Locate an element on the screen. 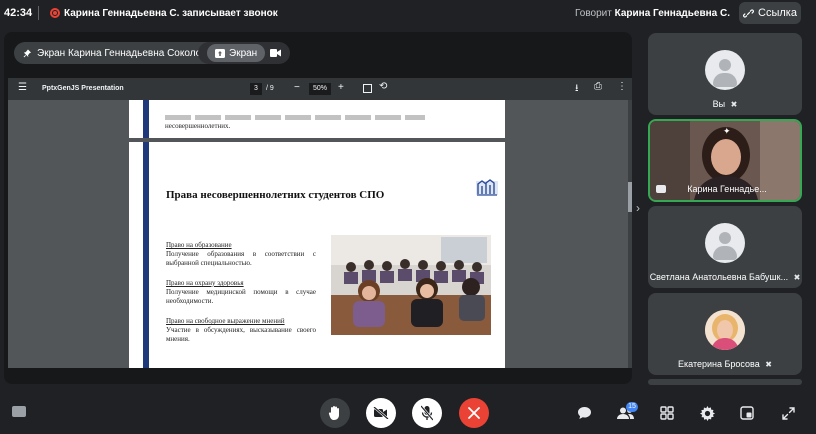  screen-share-icon is located at coordinates (220, 53).